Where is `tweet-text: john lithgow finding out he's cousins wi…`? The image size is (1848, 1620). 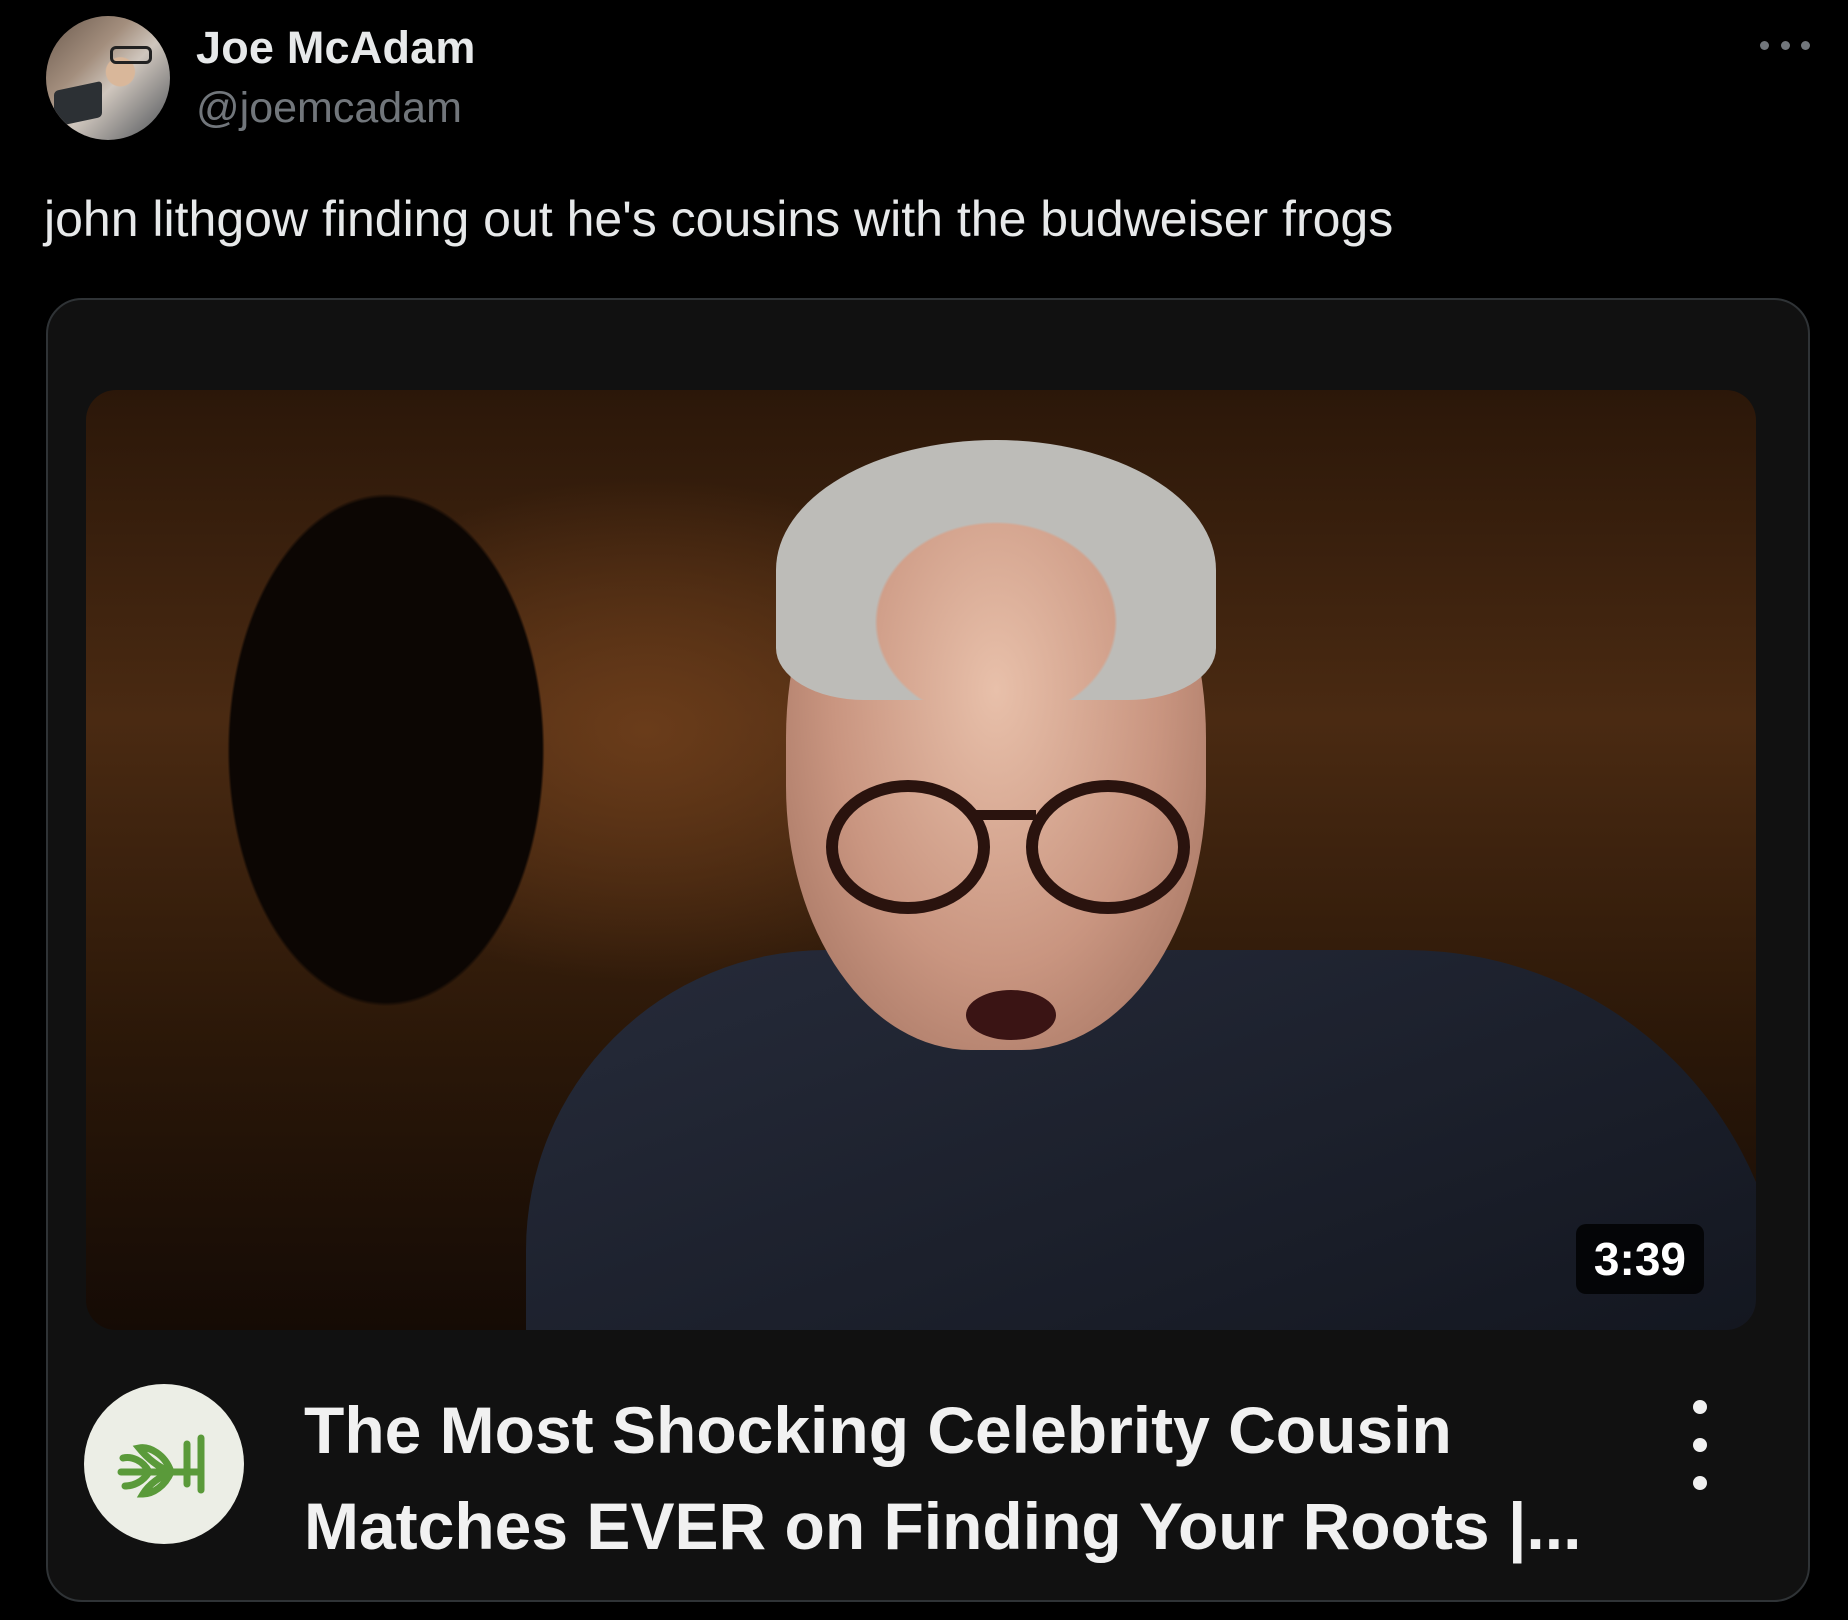
tweet-text: john lithgow finding out he's cousins wi… is located at coordinates (719, 219).